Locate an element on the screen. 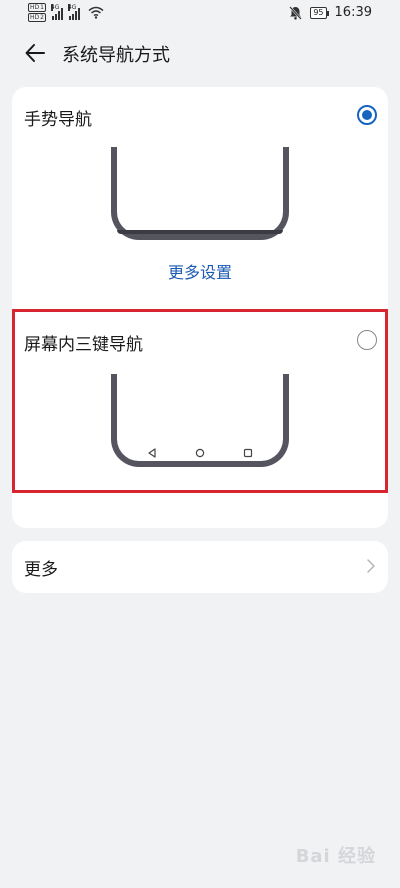 Image resolution: width=400 pixels, height=888 pixels. header: 系统导航方式 is located at coordinates (200, 54).